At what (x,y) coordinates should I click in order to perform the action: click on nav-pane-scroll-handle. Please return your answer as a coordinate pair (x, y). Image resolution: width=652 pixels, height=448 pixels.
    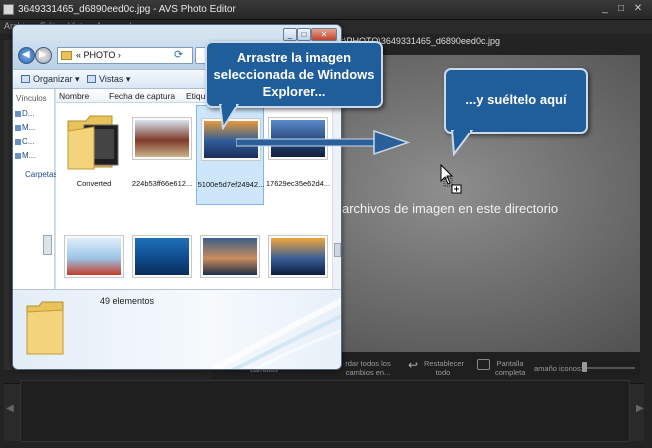
    Looking at the image, I should click on (47, 245).